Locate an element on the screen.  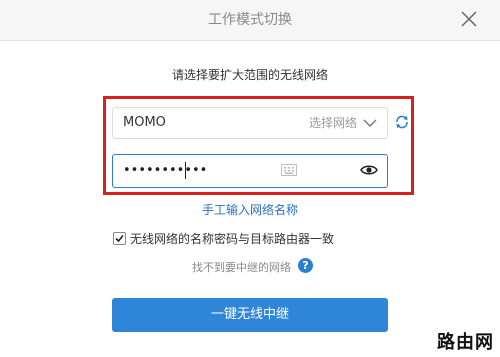
select-network-label: 选择网络 is located at coordinates (333, 123).